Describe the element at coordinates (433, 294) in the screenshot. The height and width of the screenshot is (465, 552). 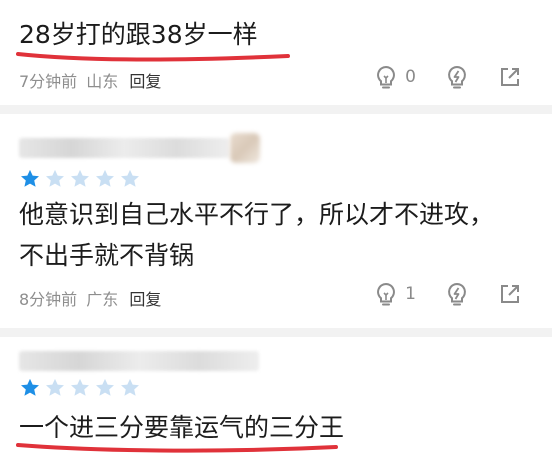
I see `comment-actions: 1` at that location.